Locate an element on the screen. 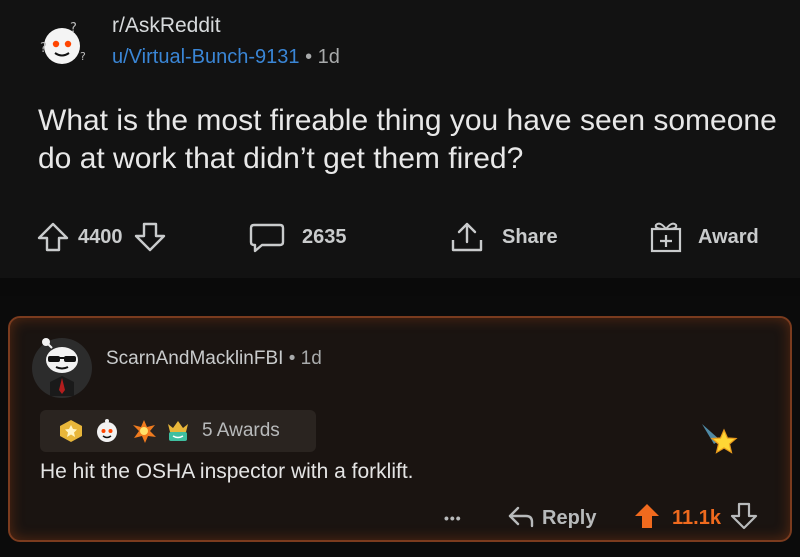 This screenshot has width=800, height=557. reply-button: Reply is located at coordinates (551, 518).